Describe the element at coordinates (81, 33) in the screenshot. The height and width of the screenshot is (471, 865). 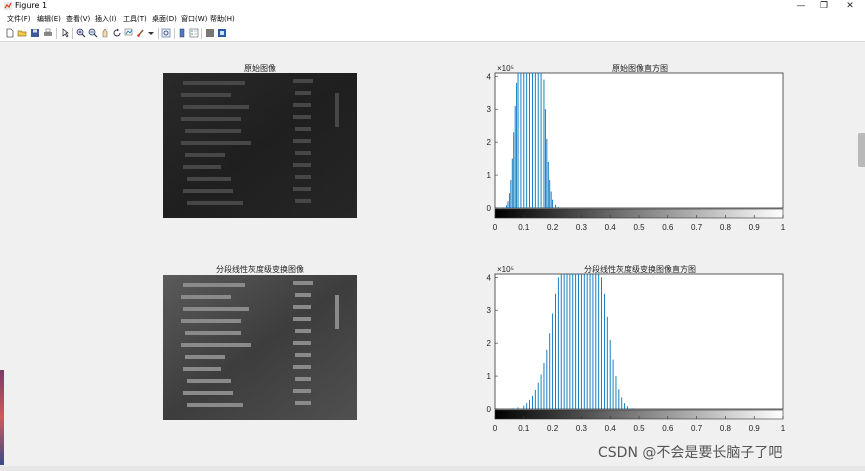
I see `zoom-in-icon` at that location.